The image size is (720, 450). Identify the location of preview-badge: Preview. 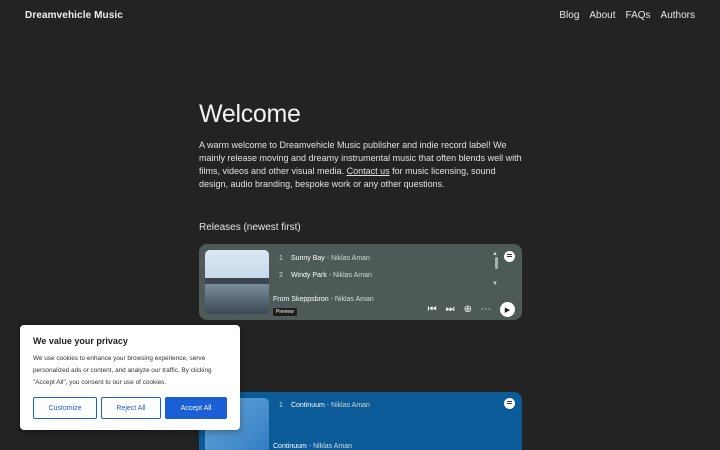
(285, 312).